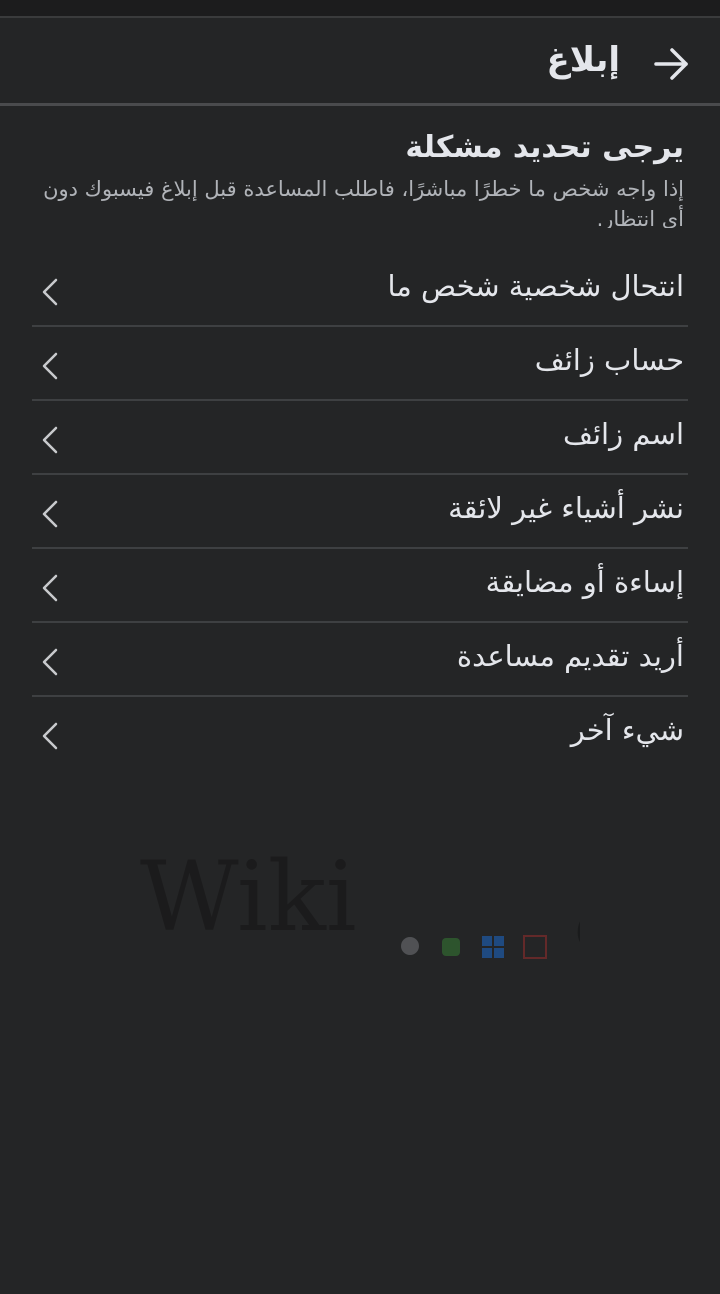 The image size is (720, 1294). I want to click on watermark-latin: Wiki, so click(248, 897).